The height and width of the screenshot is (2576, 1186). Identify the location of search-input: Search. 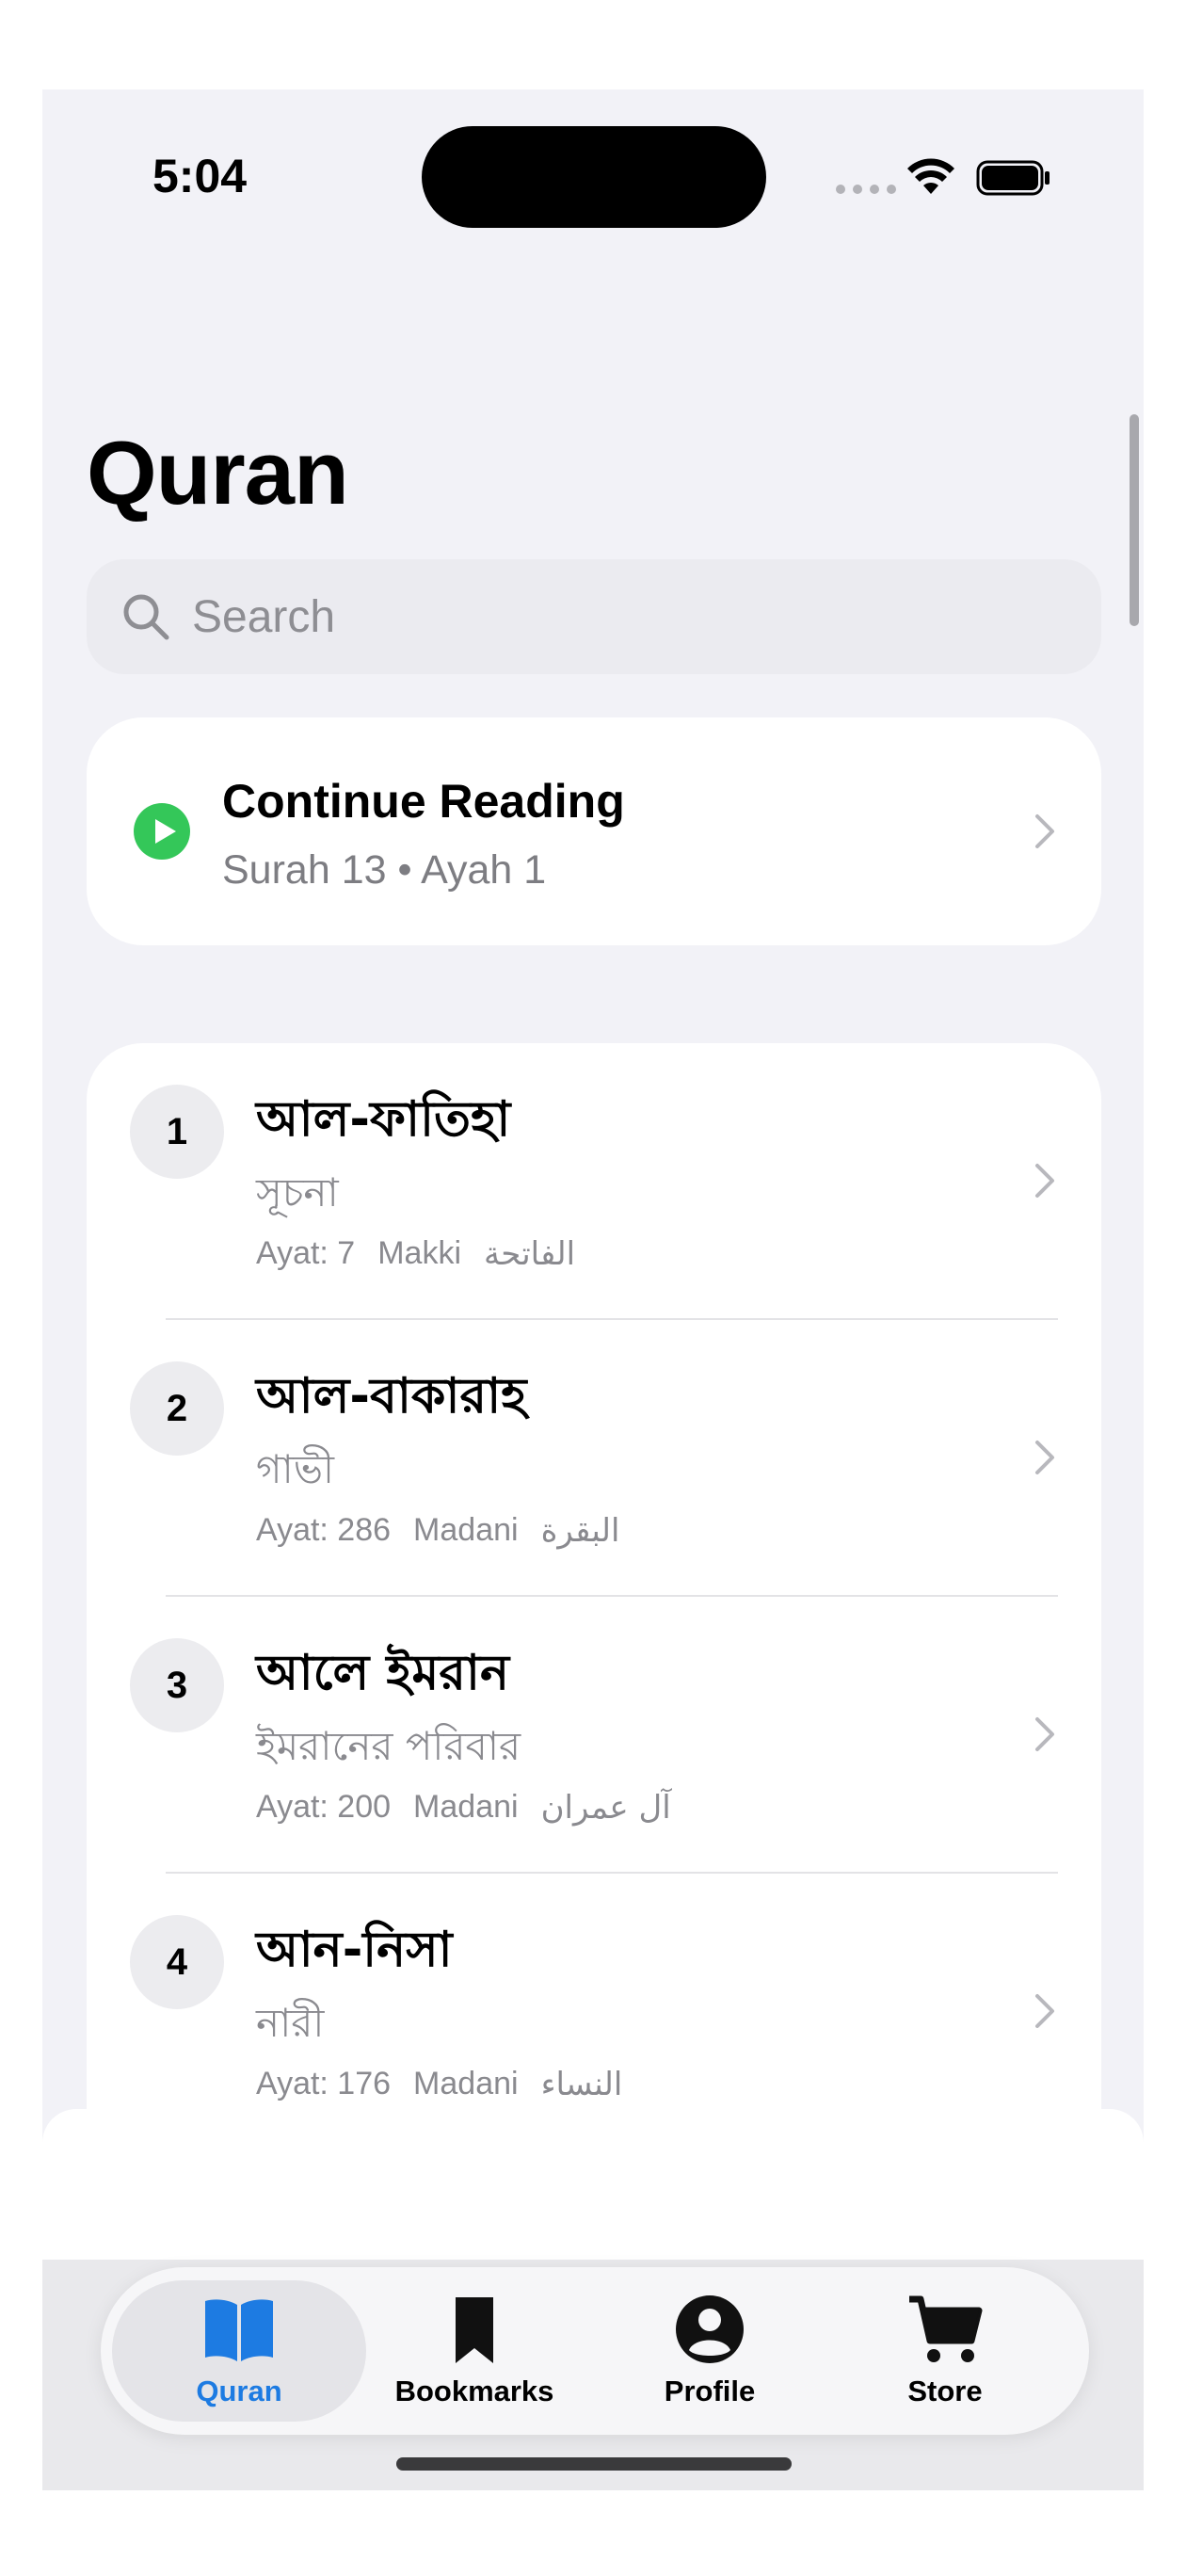
(594, 616).